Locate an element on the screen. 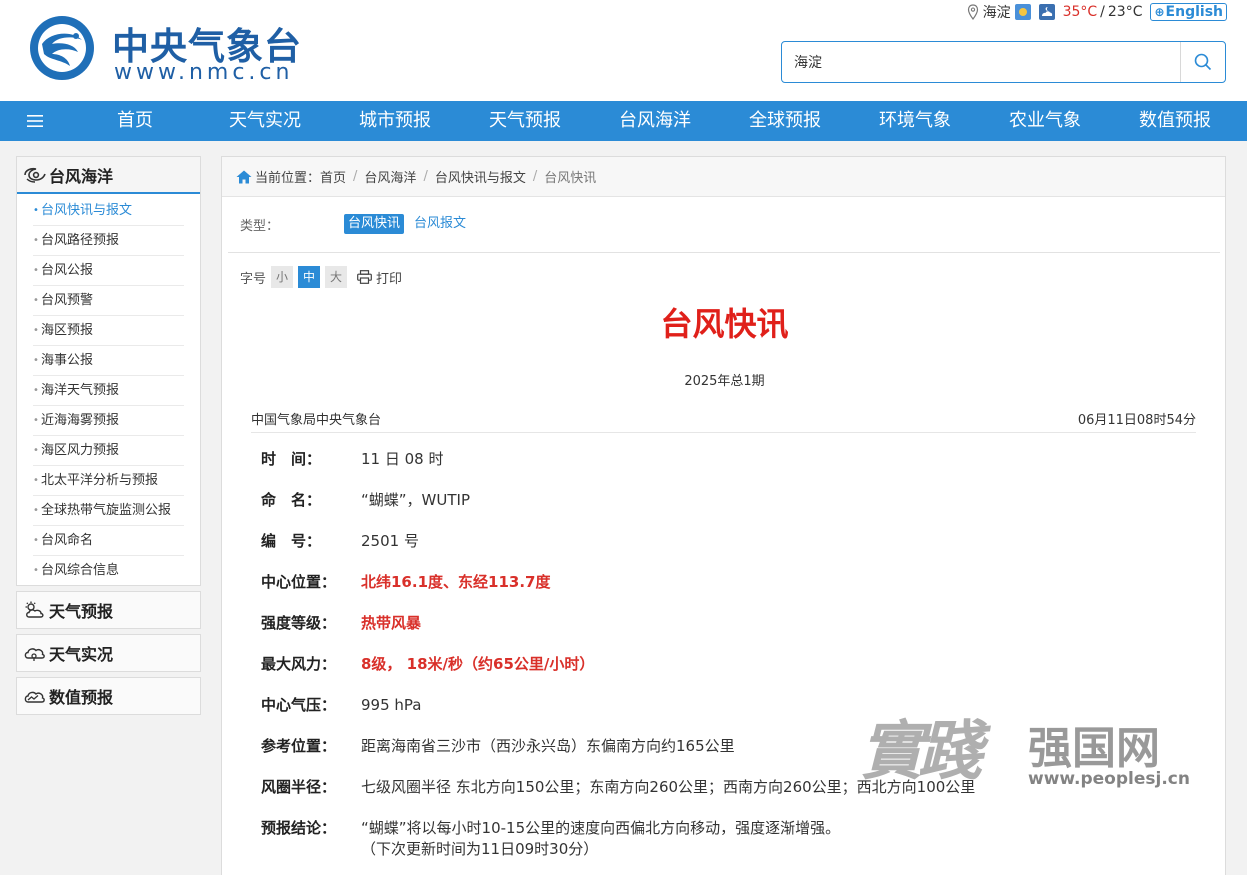 The height and width of the screenshot is (875, 1247). field-name: 命 名： “蝴蝶”，WUTIP is located at coordinates (365, 500).